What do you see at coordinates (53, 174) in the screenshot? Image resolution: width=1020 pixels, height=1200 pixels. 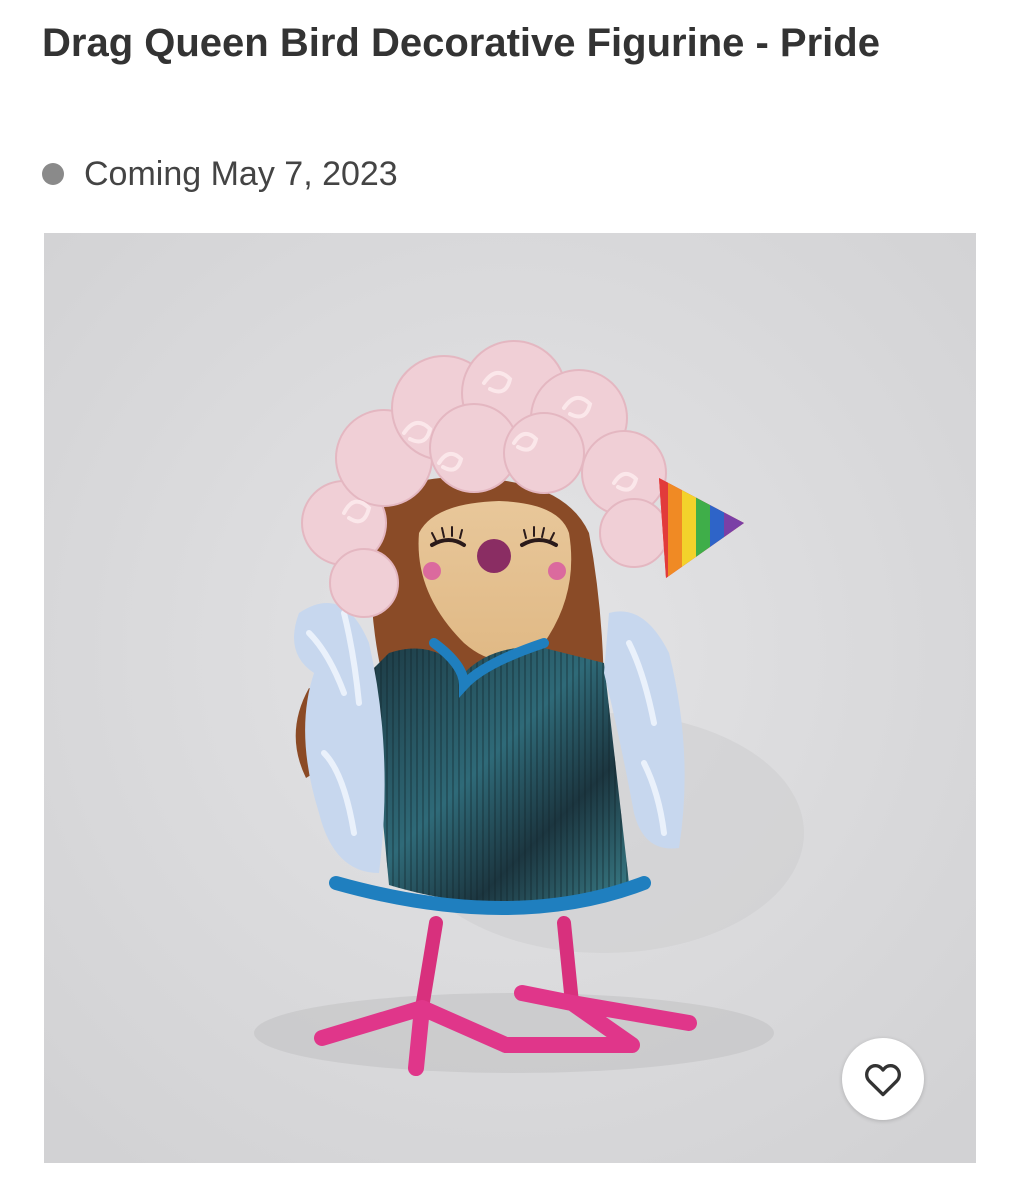 I see `status-dot-icon` at bounding box center [53, 174].